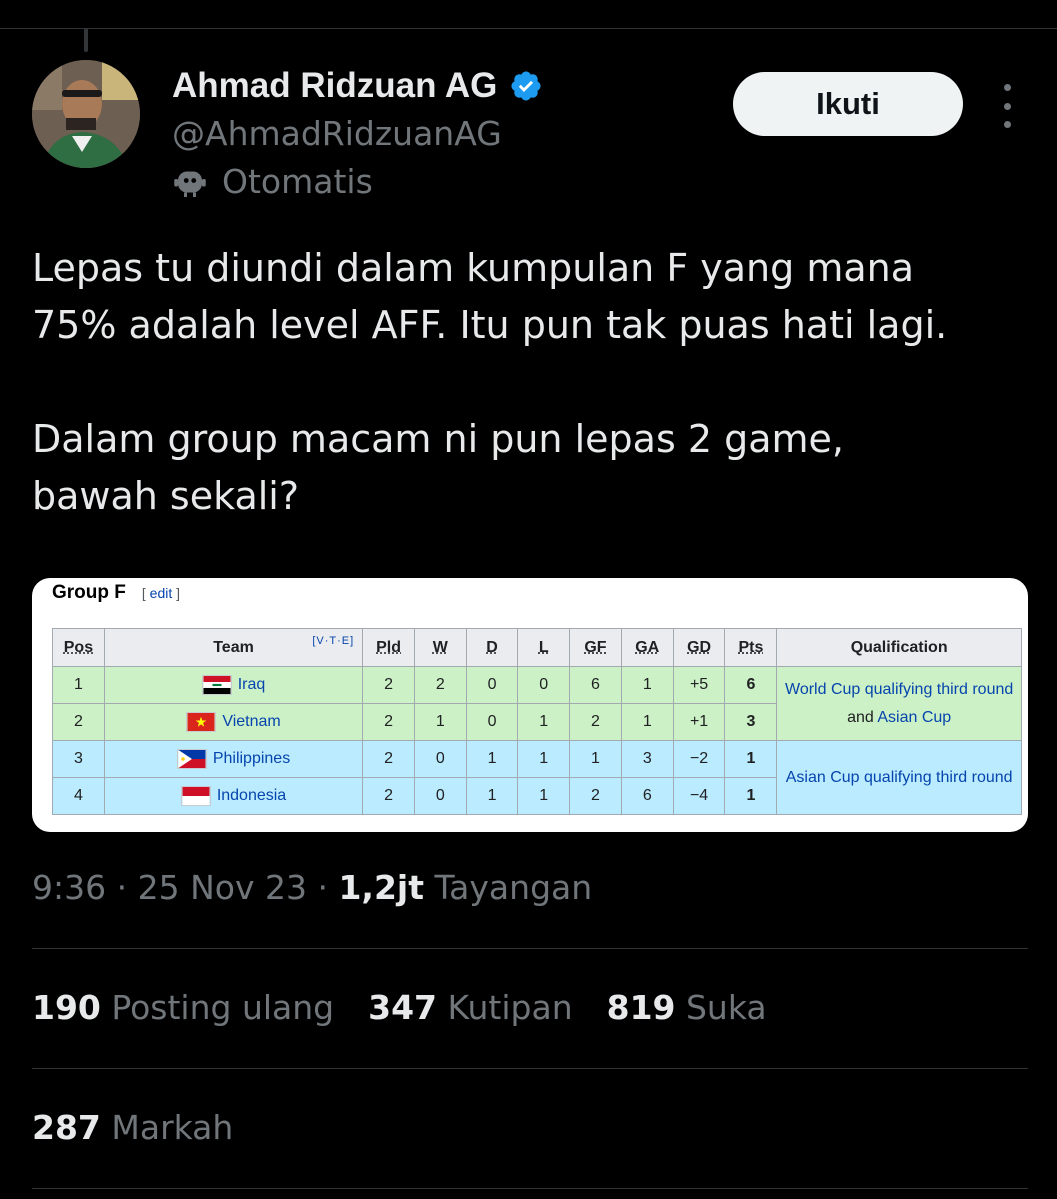 The width and height of the screenshot is (1057, 1199). I want to click on indonesia-flag-icon, so click(195, 796).